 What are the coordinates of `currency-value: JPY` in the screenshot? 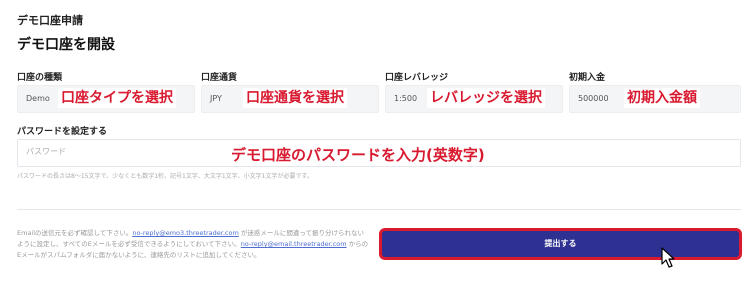 It's located at (216, 98).